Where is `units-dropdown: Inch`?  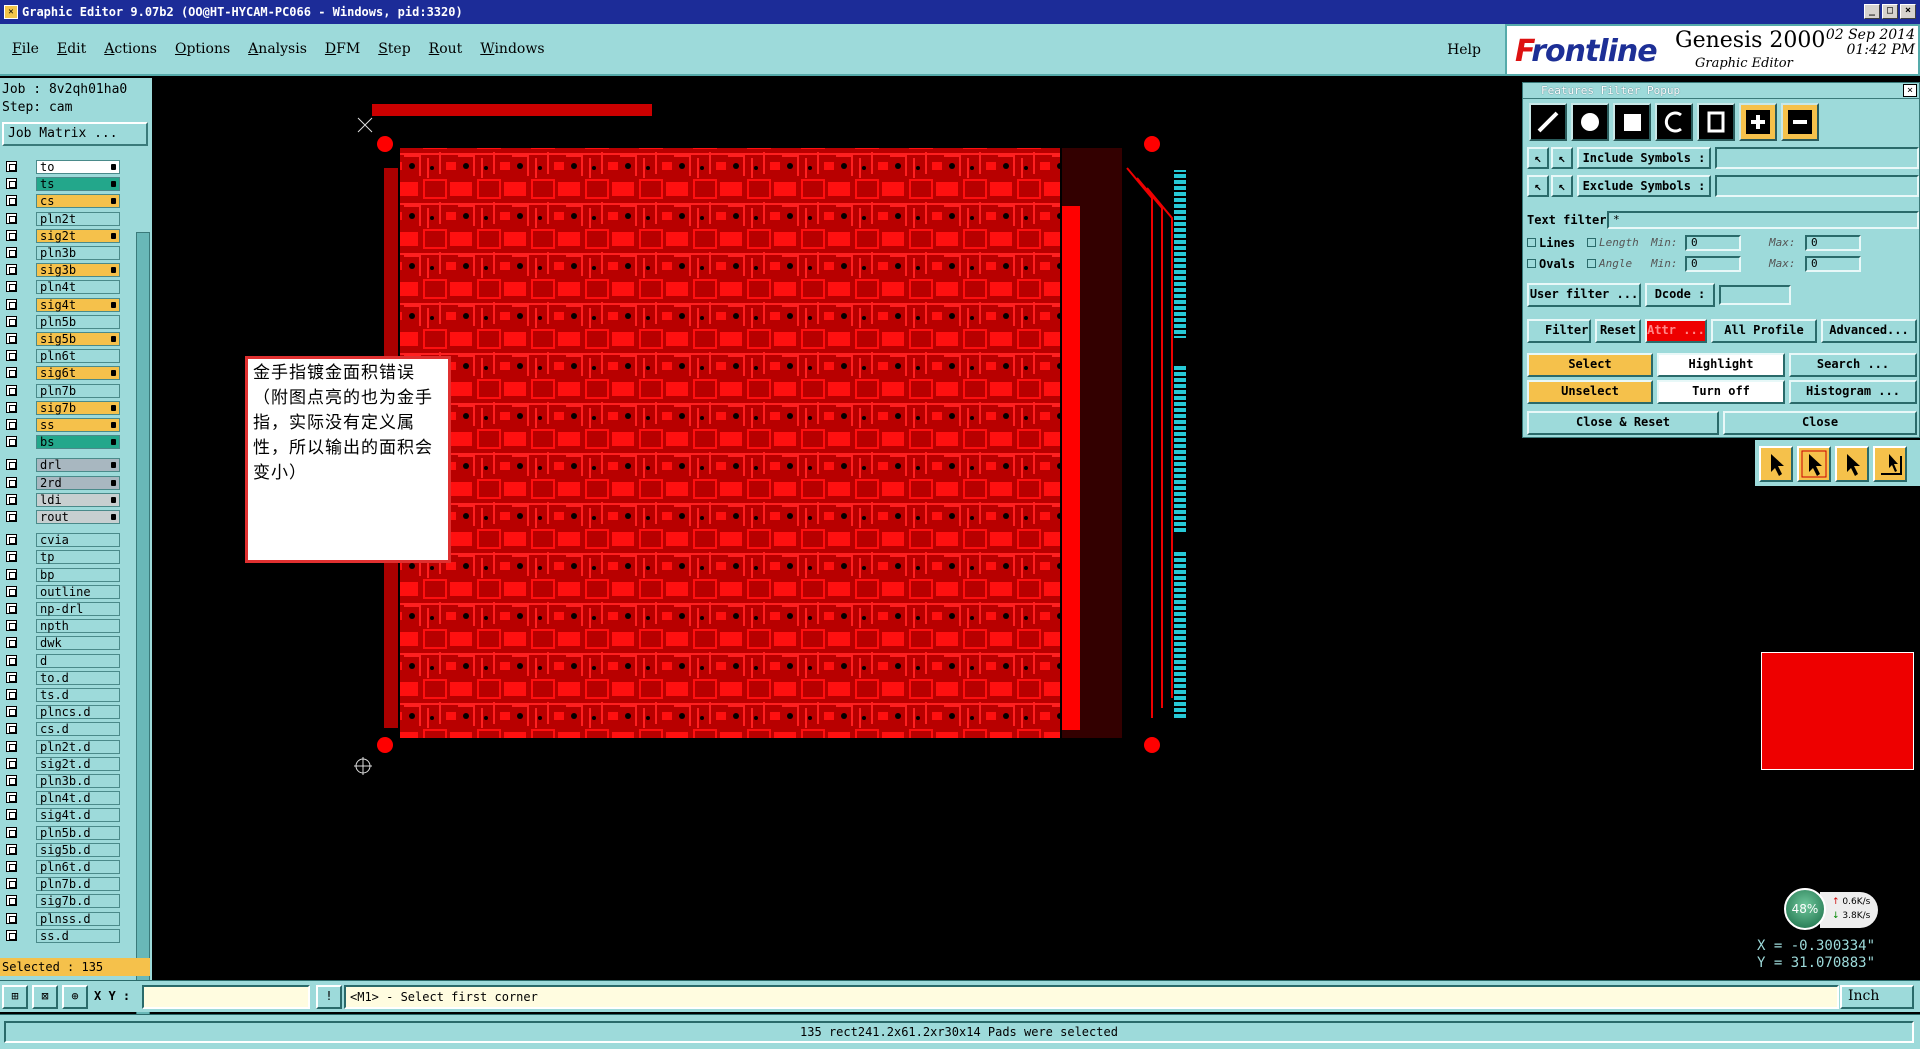
units-dropdown: Inch is located at coordinates (1877, 997).